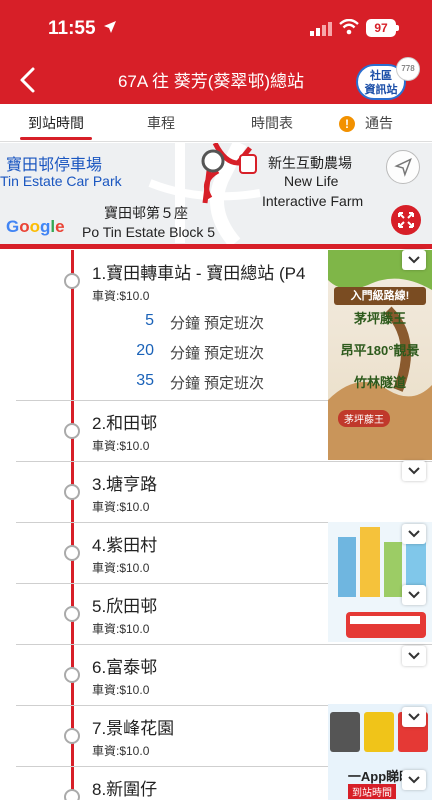 This screenshot has width=432, height=800. I want to click on tab-notices: ! 通告, so click(366, 123).